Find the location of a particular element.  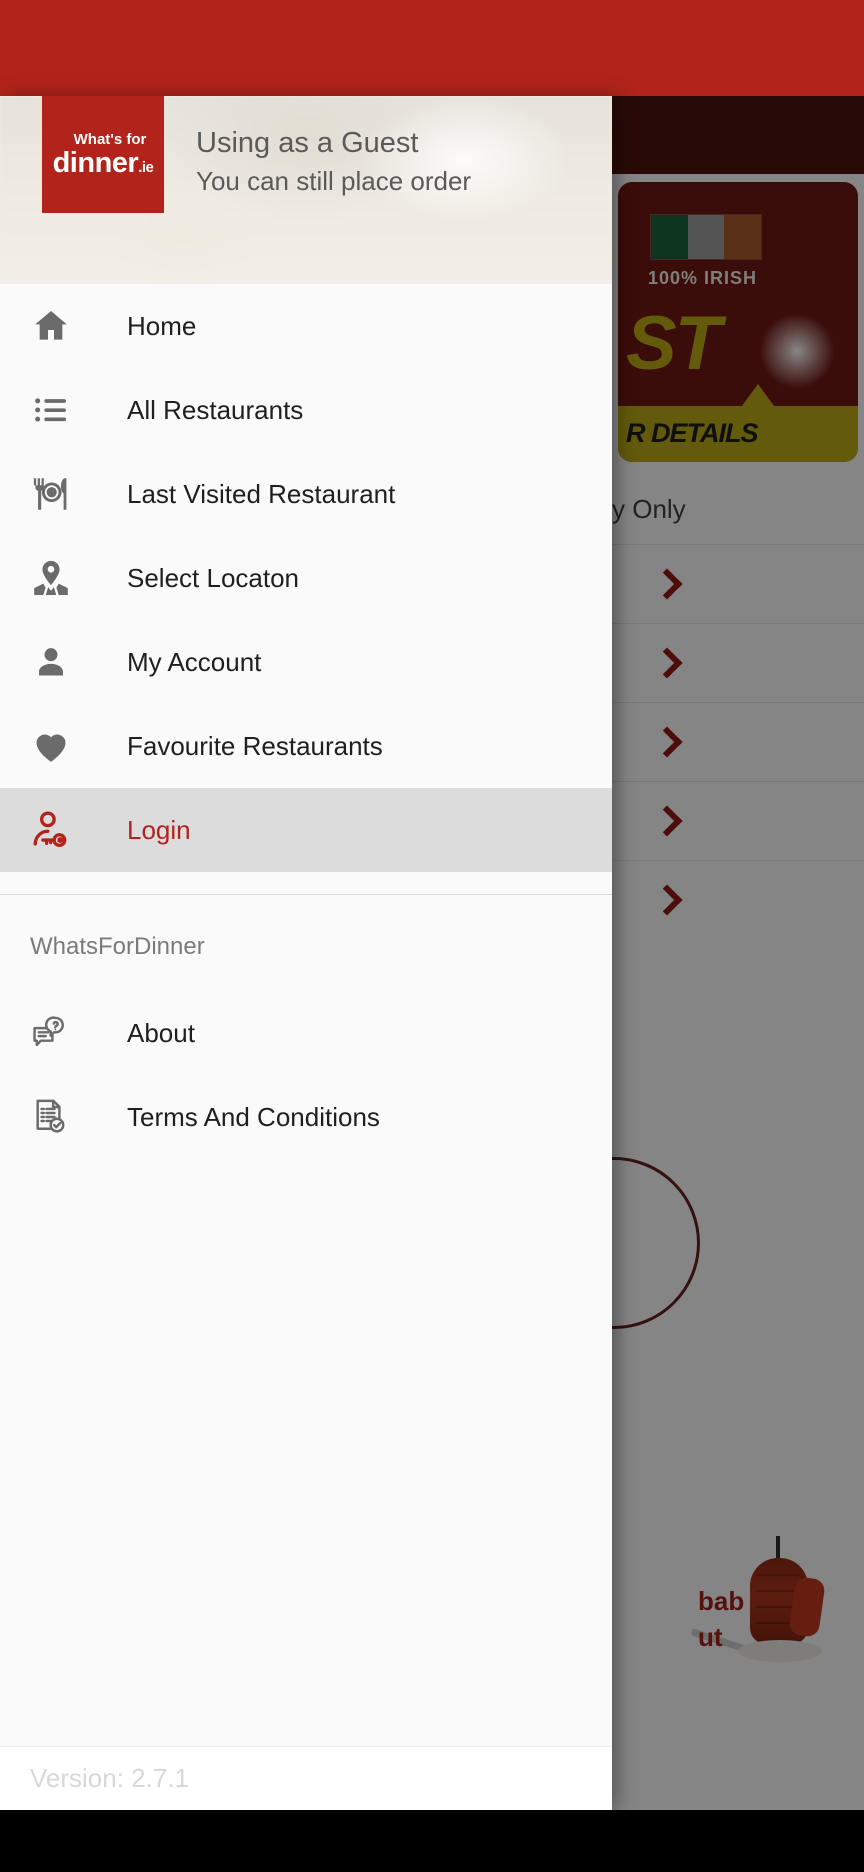

logo-line1: What's for is located at coordinates (110, 139).